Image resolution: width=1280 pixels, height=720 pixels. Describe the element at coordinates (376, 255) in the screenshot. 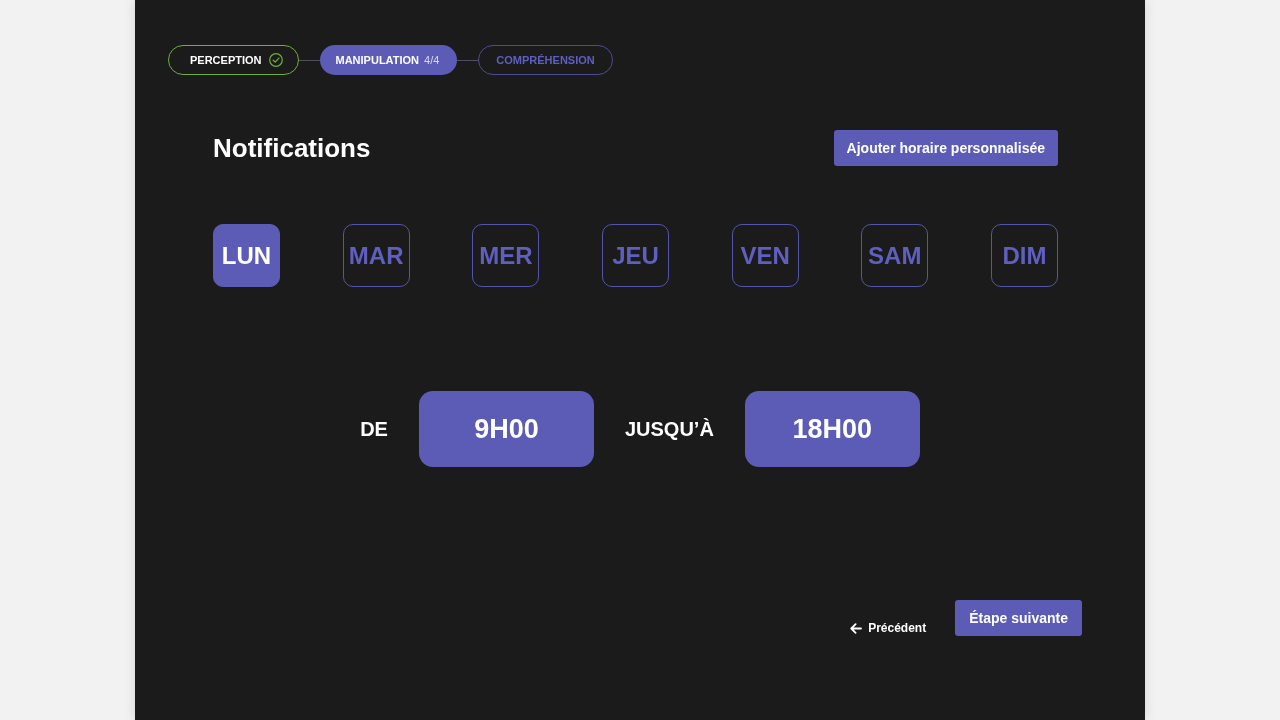

I see `day-toggle: MAR` at that location.